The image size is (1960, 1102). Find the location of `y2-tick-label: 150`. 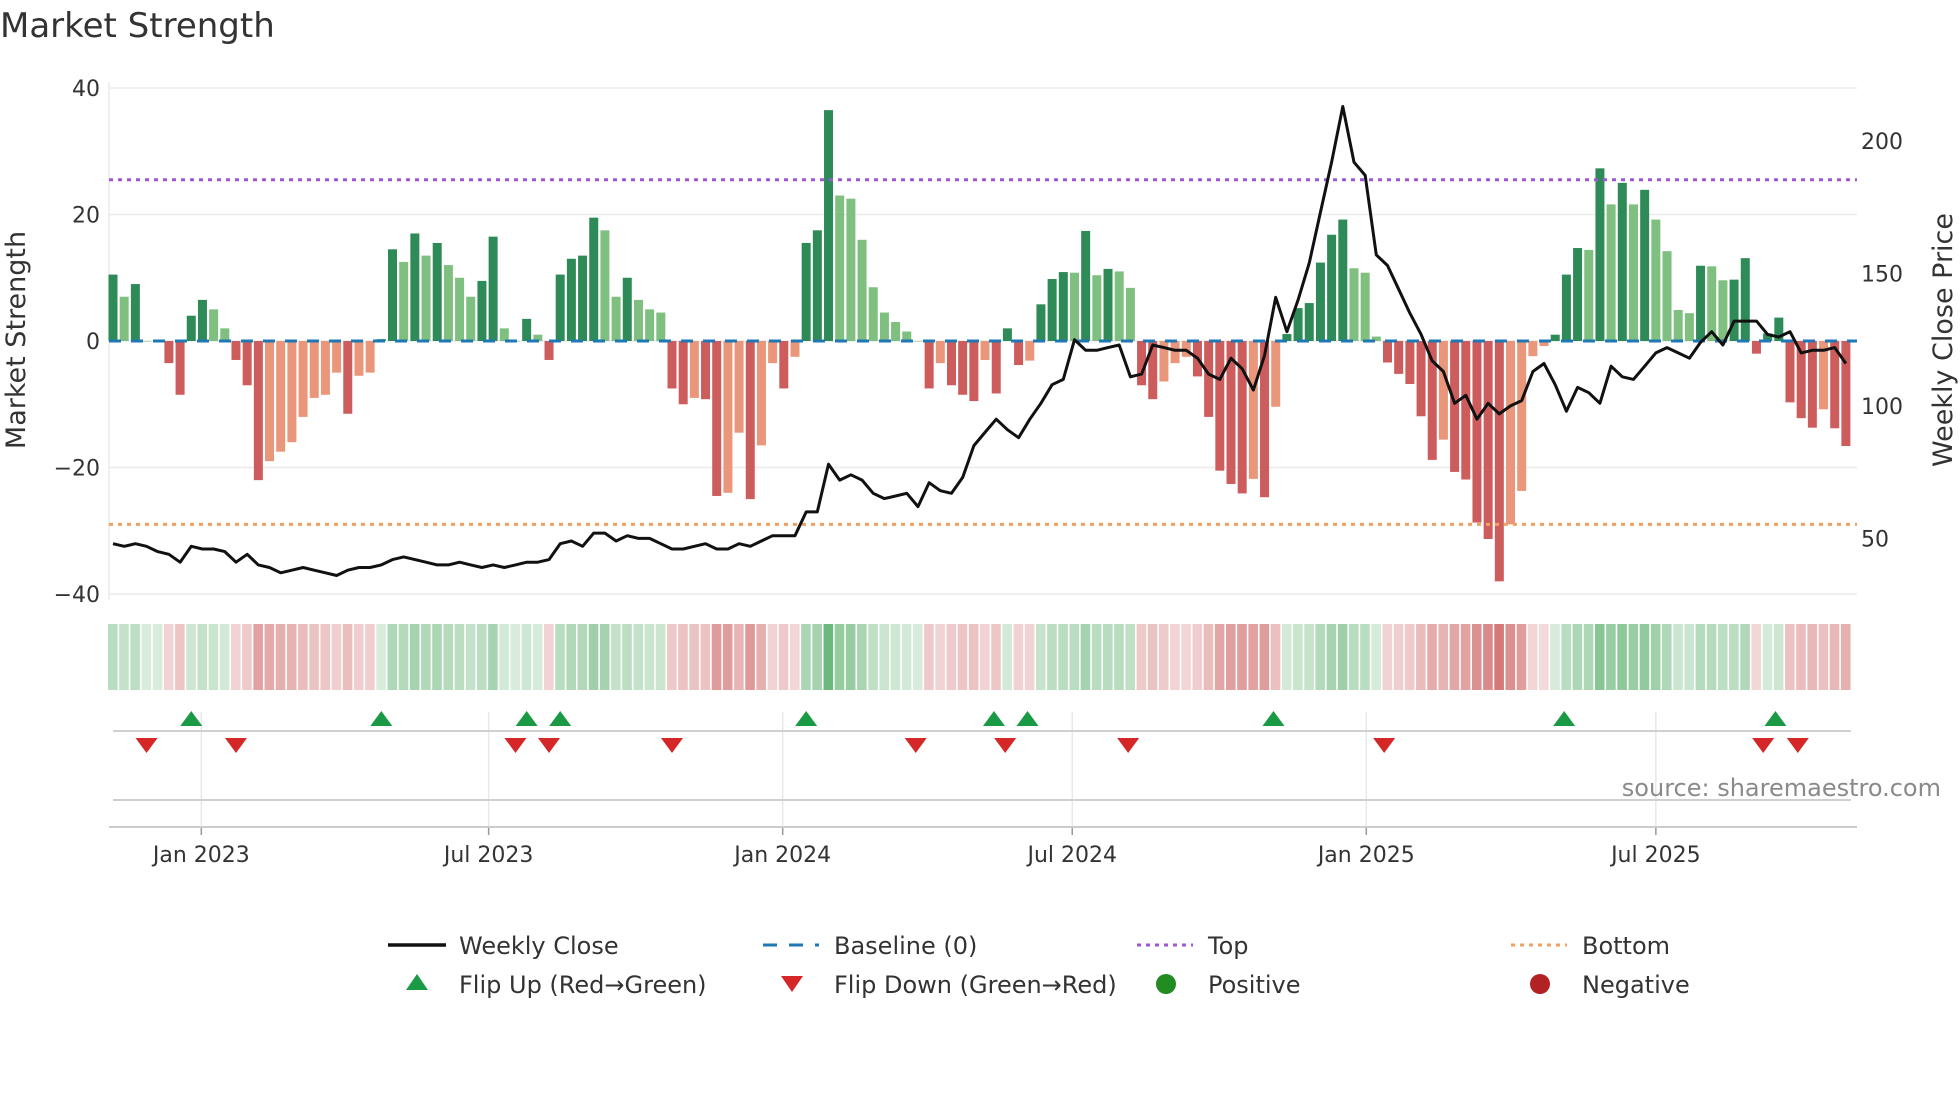

y2-tick-label: 150 is located at coordinates (1882, 274).